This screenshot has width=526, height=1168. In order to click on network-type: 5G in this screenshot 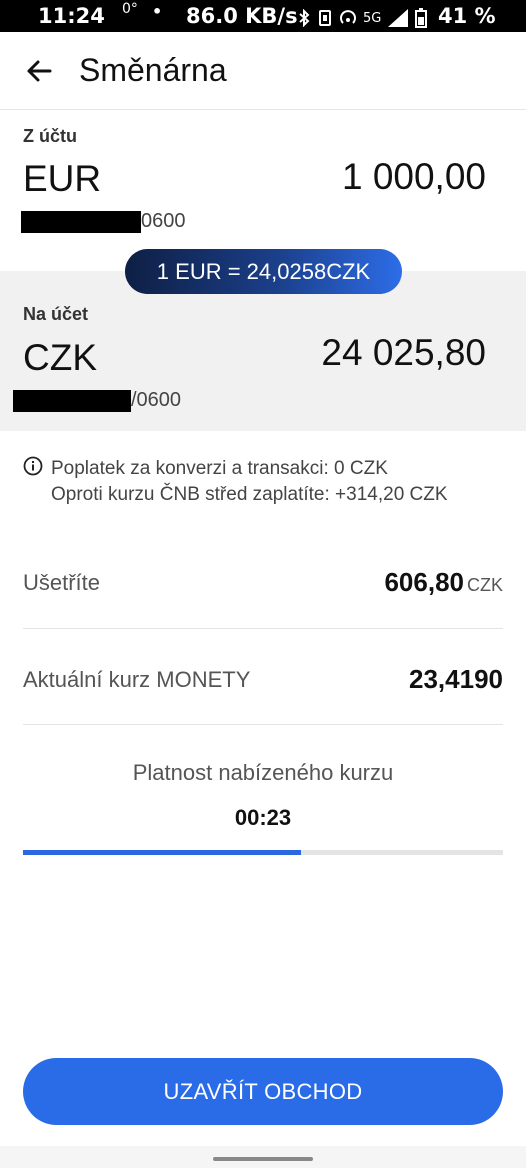, I will do `click(372, 18)`.